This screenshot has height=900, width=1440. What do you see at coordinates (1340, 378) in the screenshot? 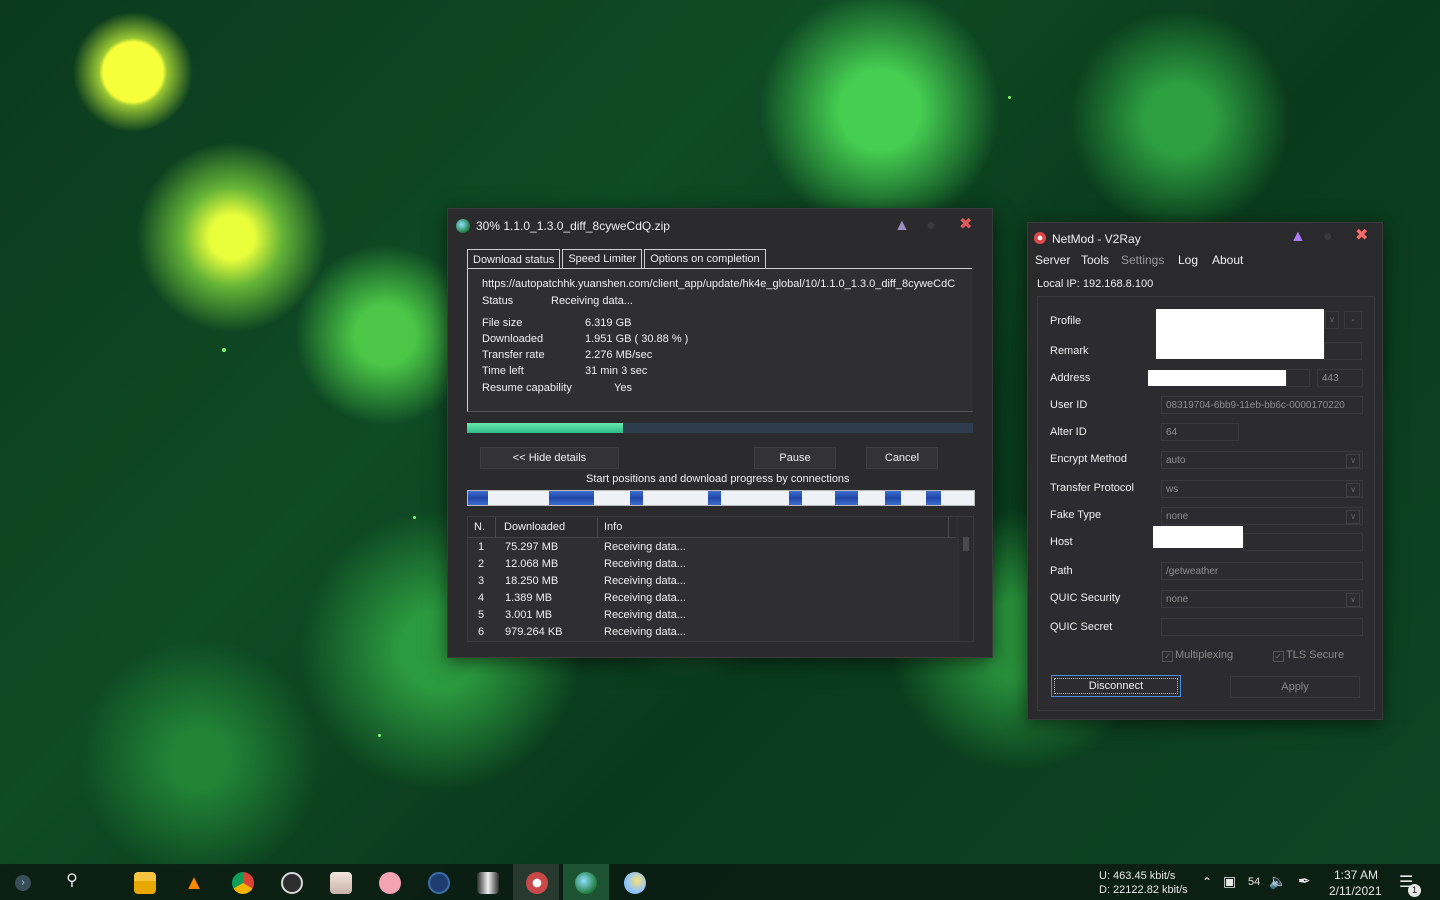
I see `port-input: 443` at bounding box center [1340, 378].